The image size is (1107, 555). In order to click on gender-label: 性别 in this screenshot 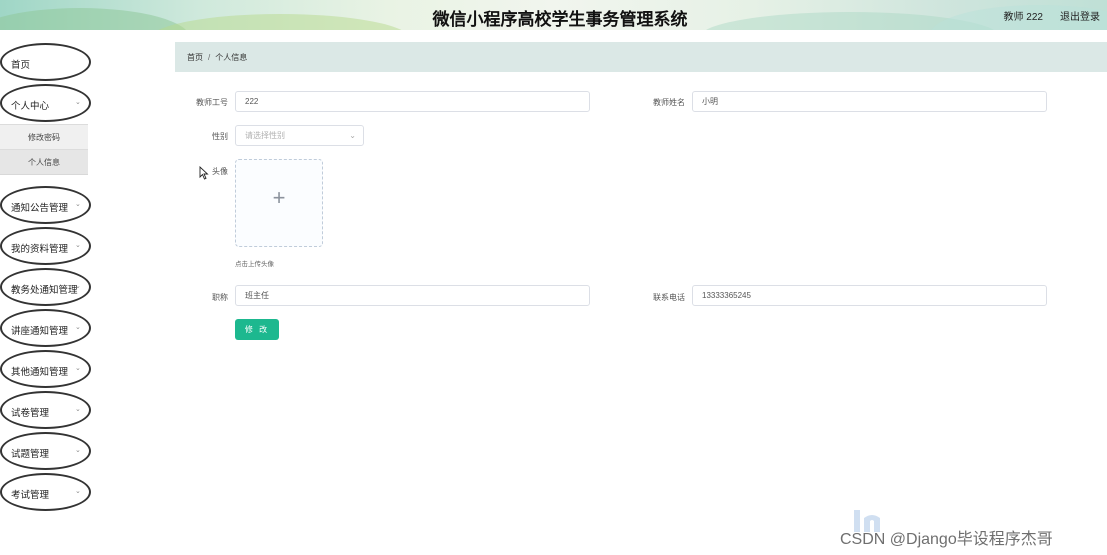, I will do `click(220, 136)`.